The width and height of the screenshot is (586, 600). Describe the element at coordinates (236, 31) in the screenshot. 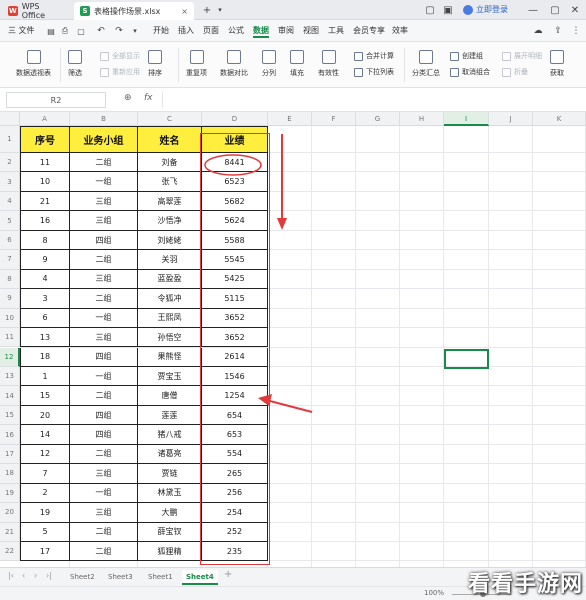

I see `menu-formula: 公式` at that location.